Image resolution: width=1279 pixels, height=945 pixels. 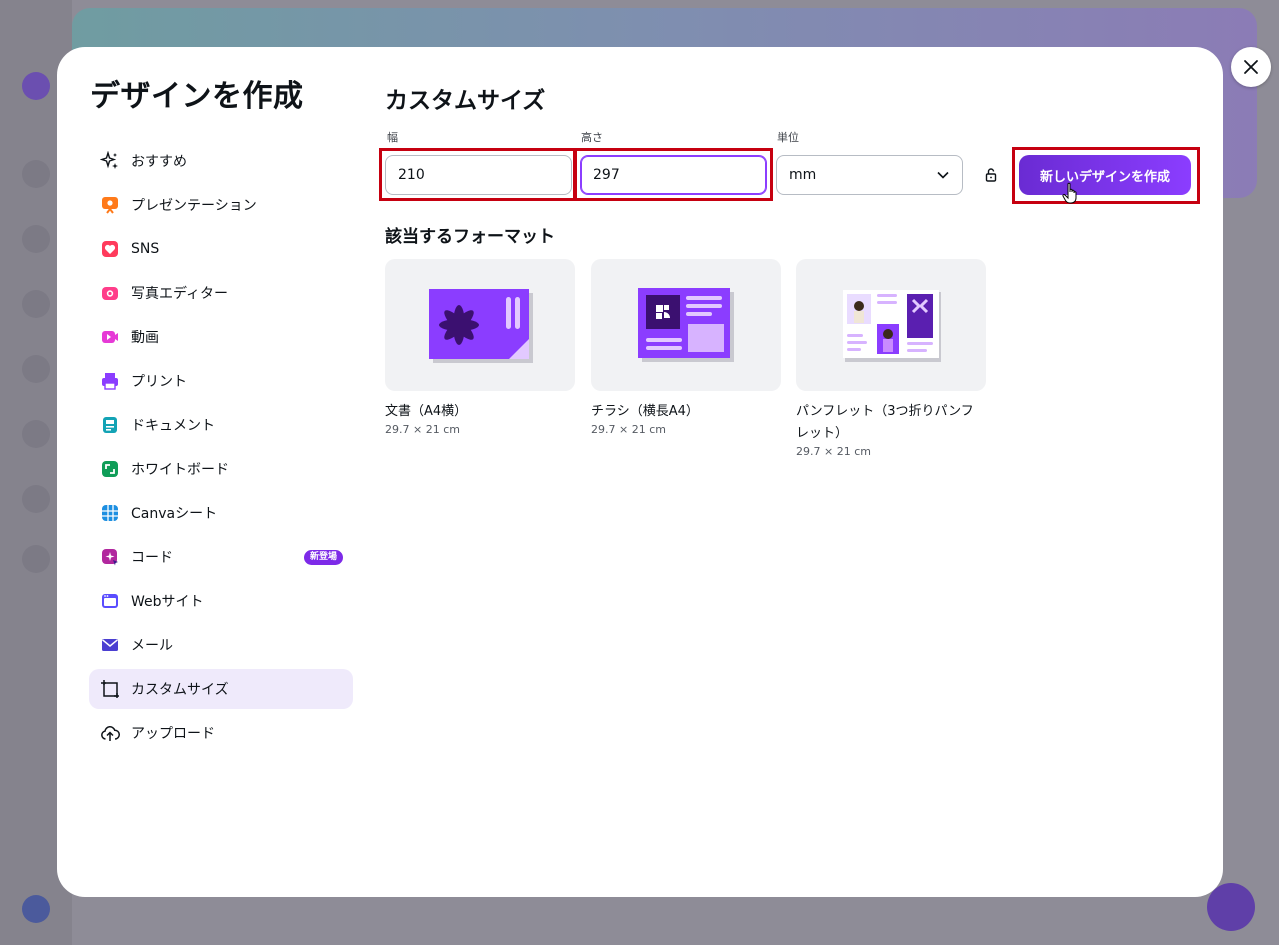 I want to click on close-button, so click(x=1251, y=67).